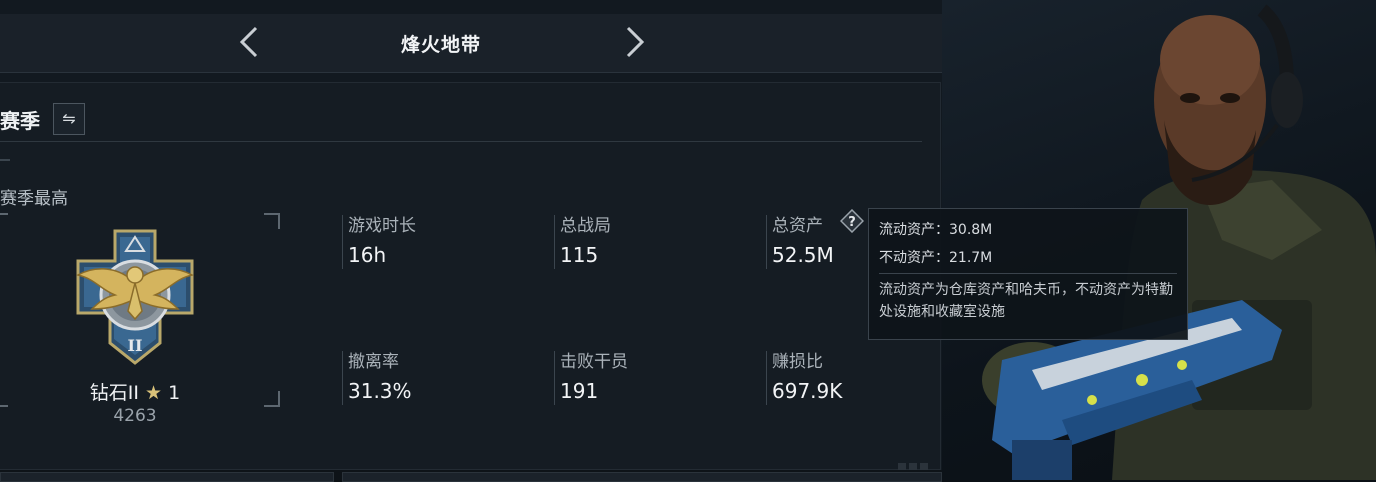 The width and height of the screenshot is (1376, 482). What do you see at coordinates (20, 121) in the screenshot?
I see `season-label: 赛季` at bounding box center [20, 121].